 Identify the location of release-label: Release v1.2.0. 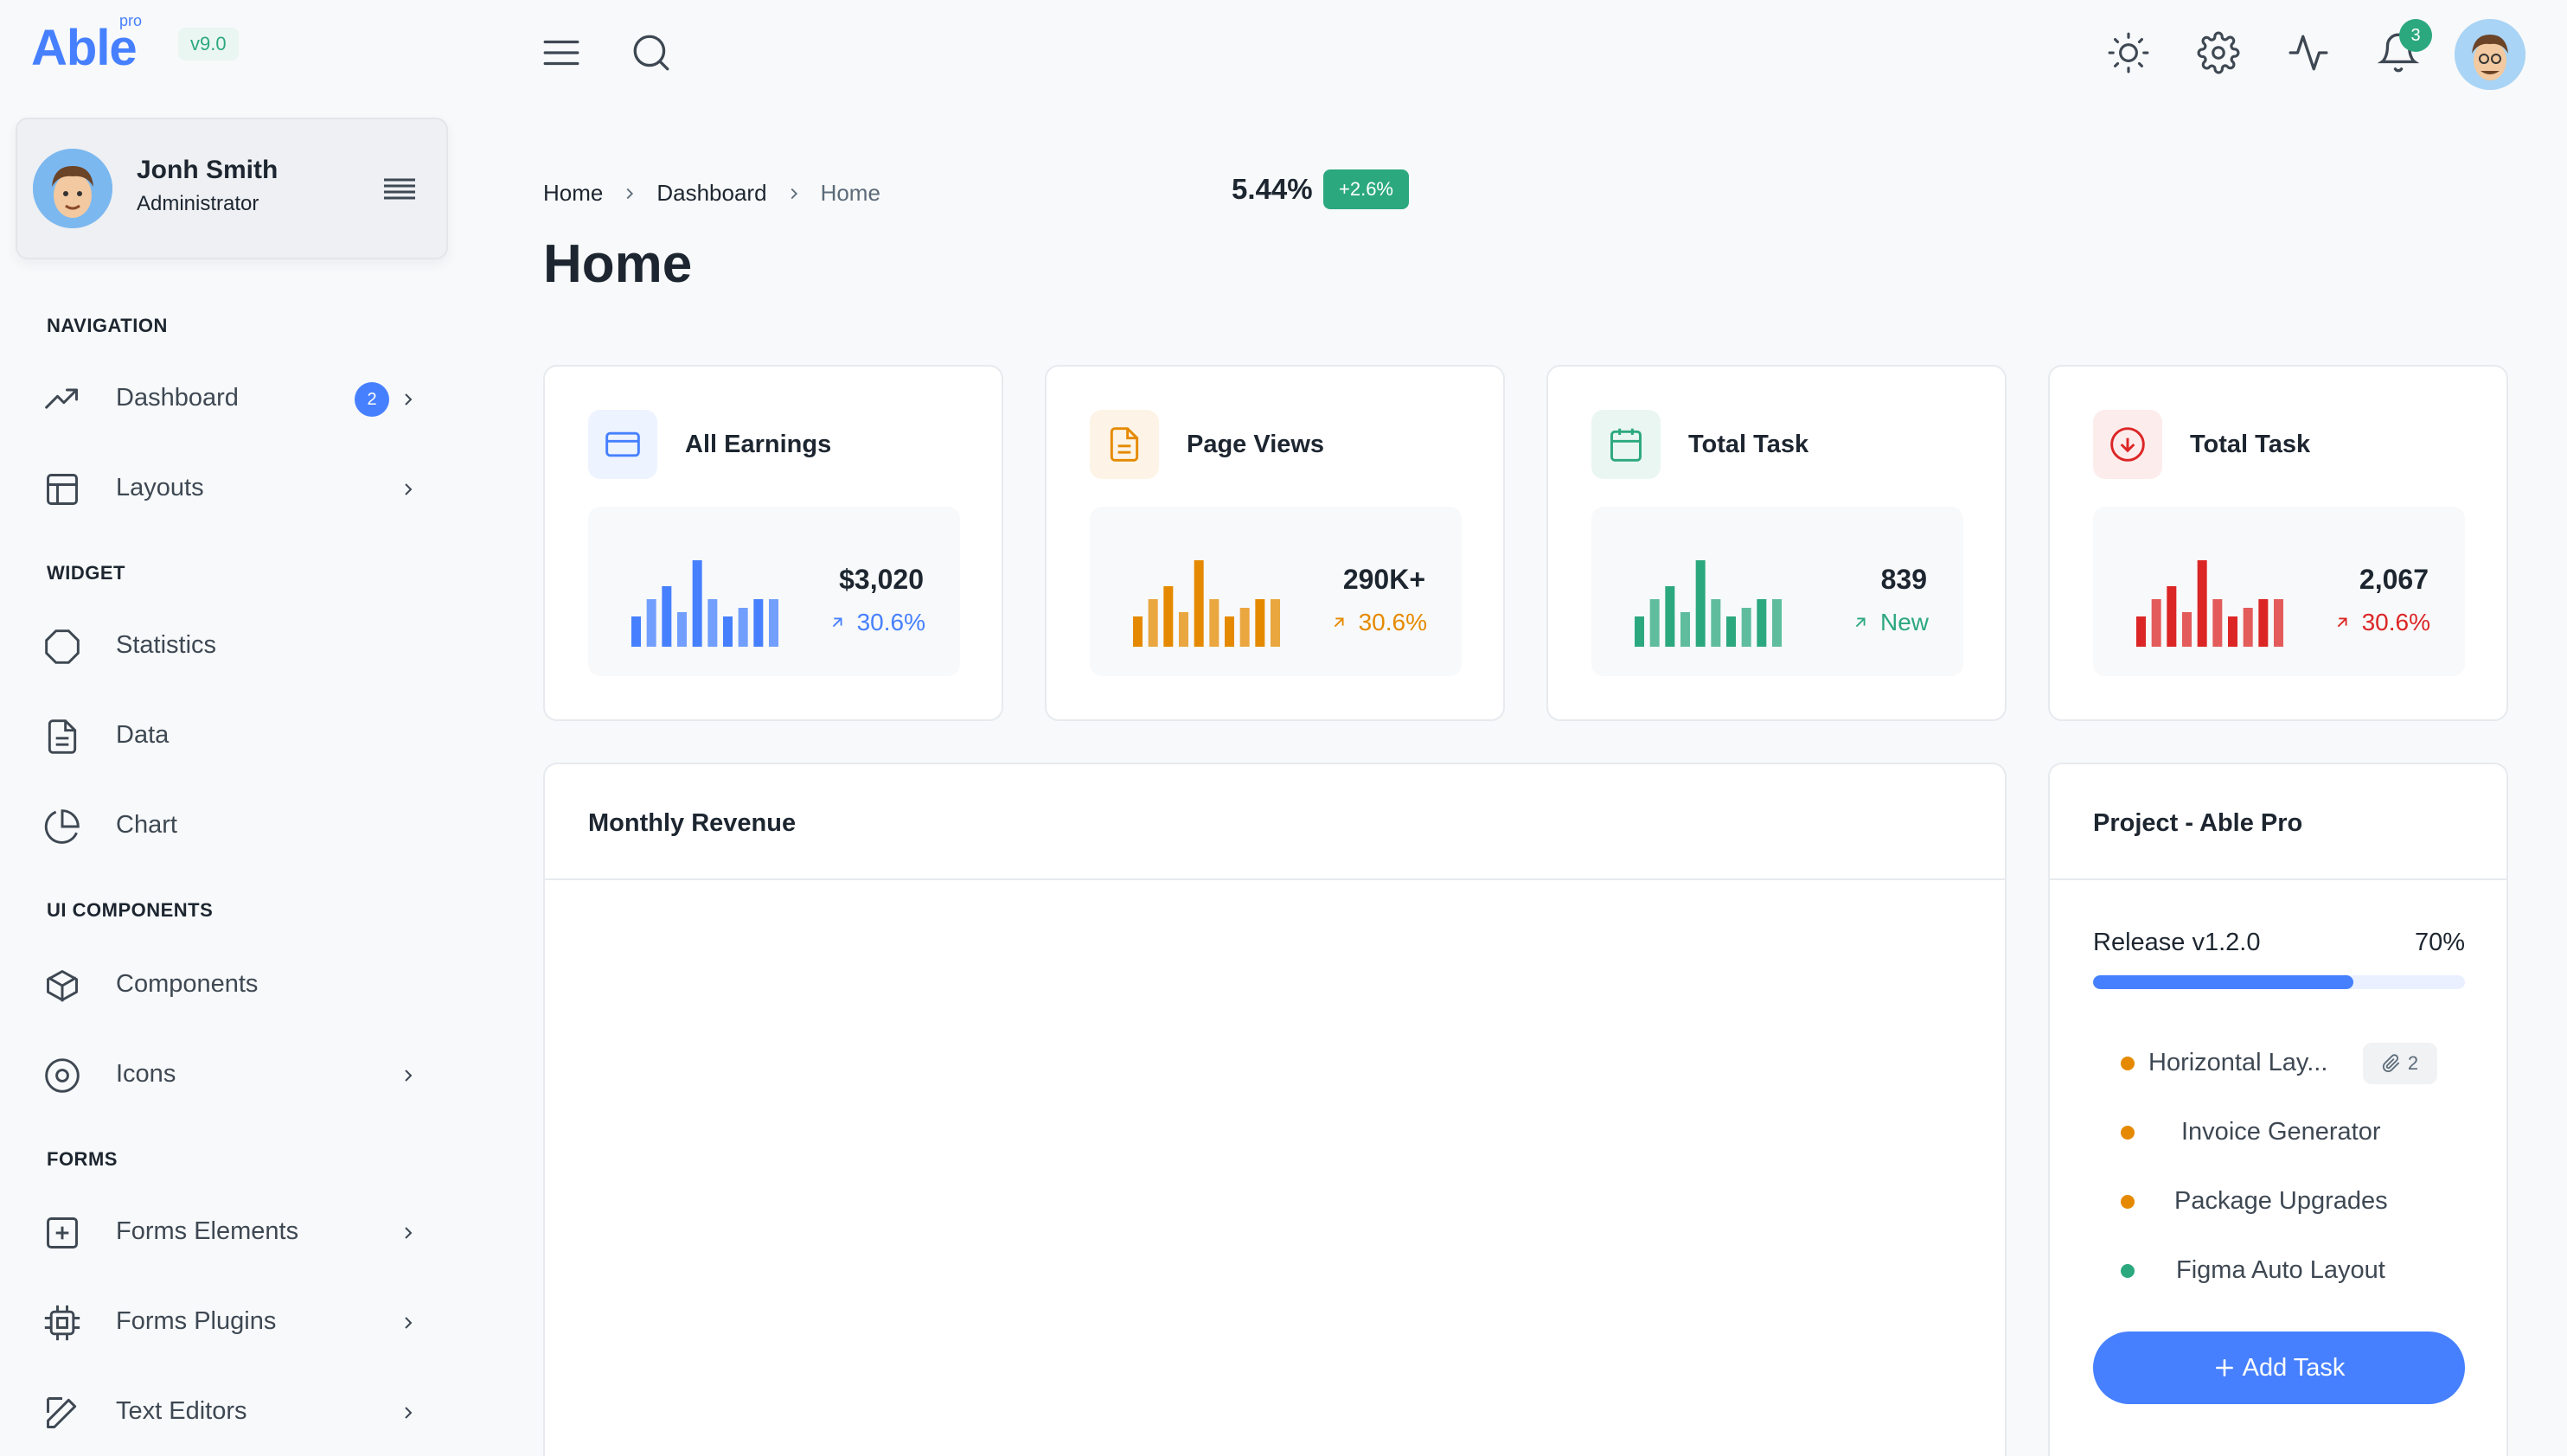
(2177, 942).